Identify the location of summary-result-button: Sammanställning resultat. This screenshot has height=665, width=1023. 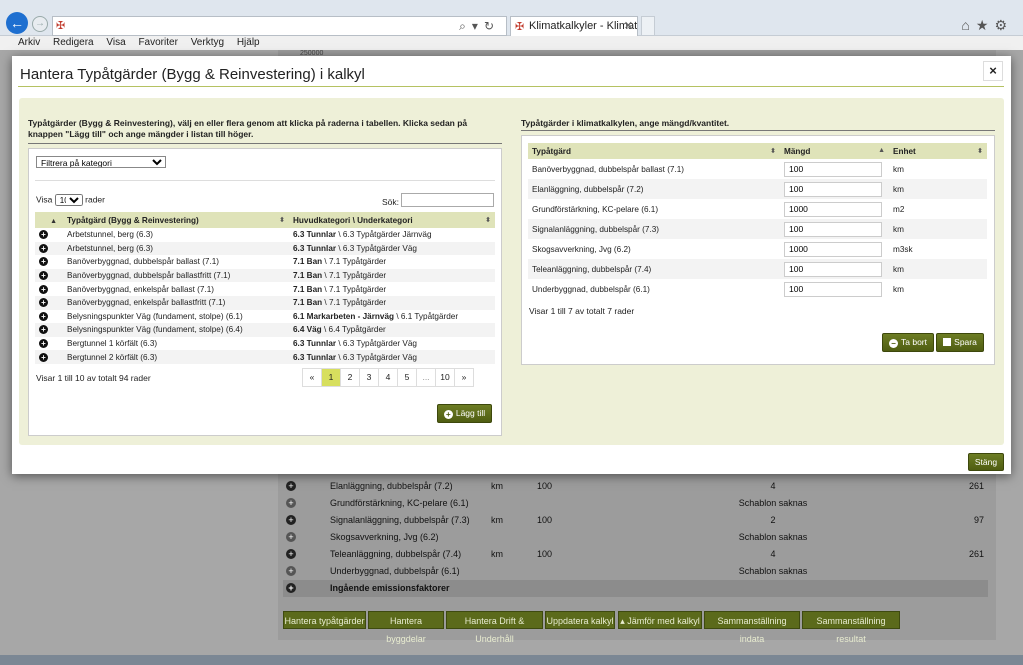
(851, 627).